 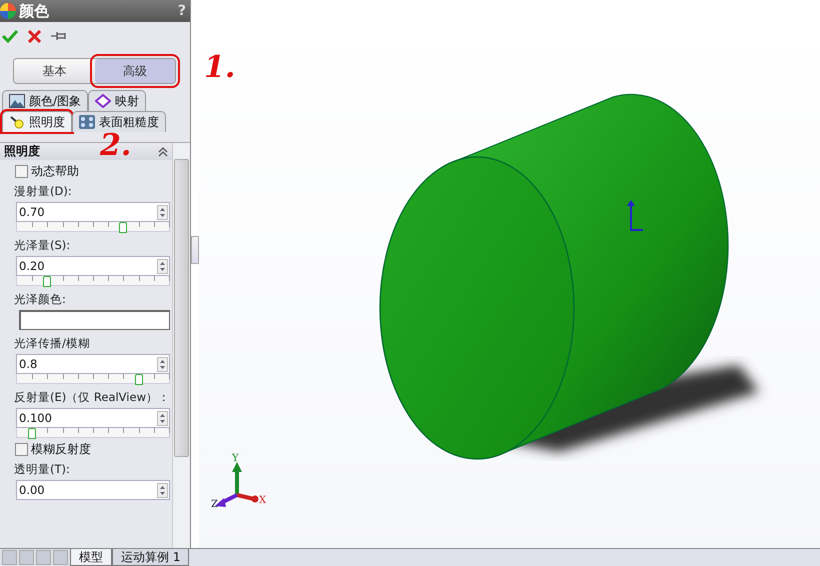 I want to click on lamp-icon, so click(x=17, y=122).